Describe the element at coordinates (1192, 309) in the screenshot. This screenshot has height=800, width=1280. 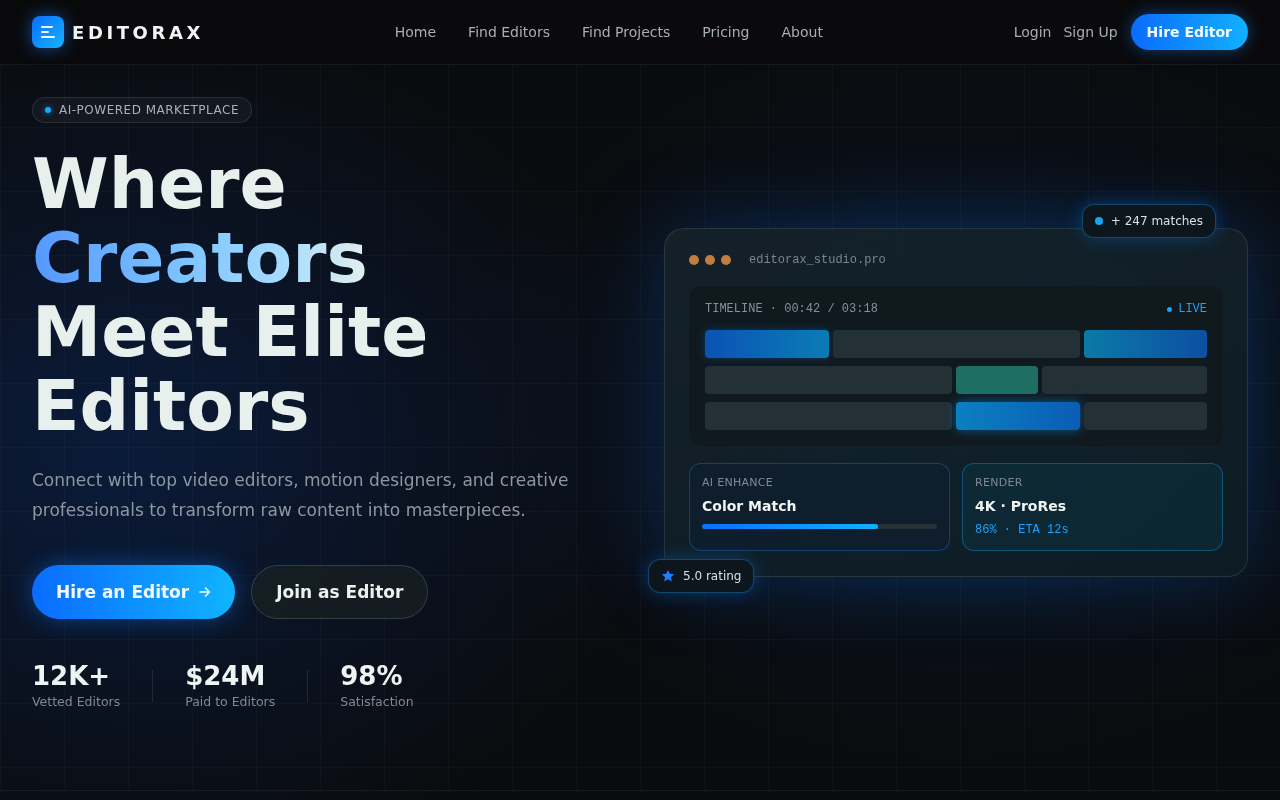
I see `live-status: LIVE` at that location.